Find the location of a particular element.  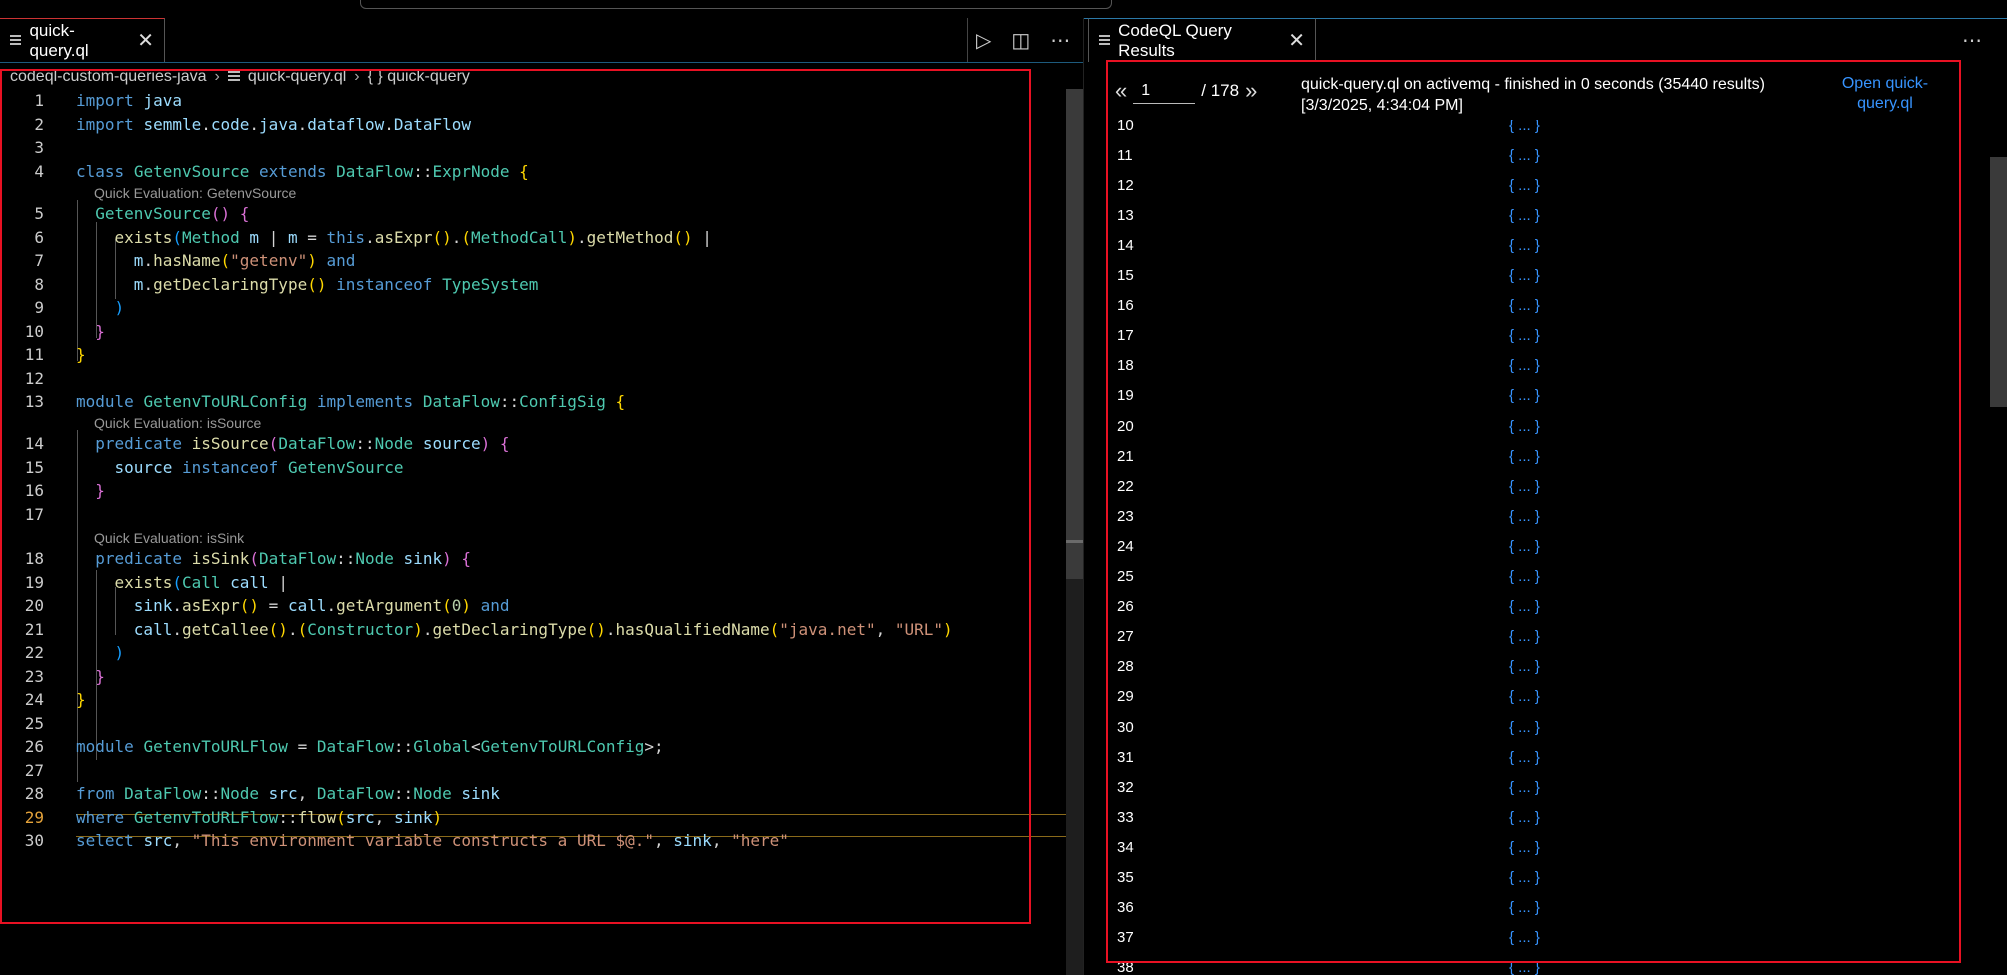

tab-quick-query: quick-query.ql ✕ is located at coordinates (82, 40).